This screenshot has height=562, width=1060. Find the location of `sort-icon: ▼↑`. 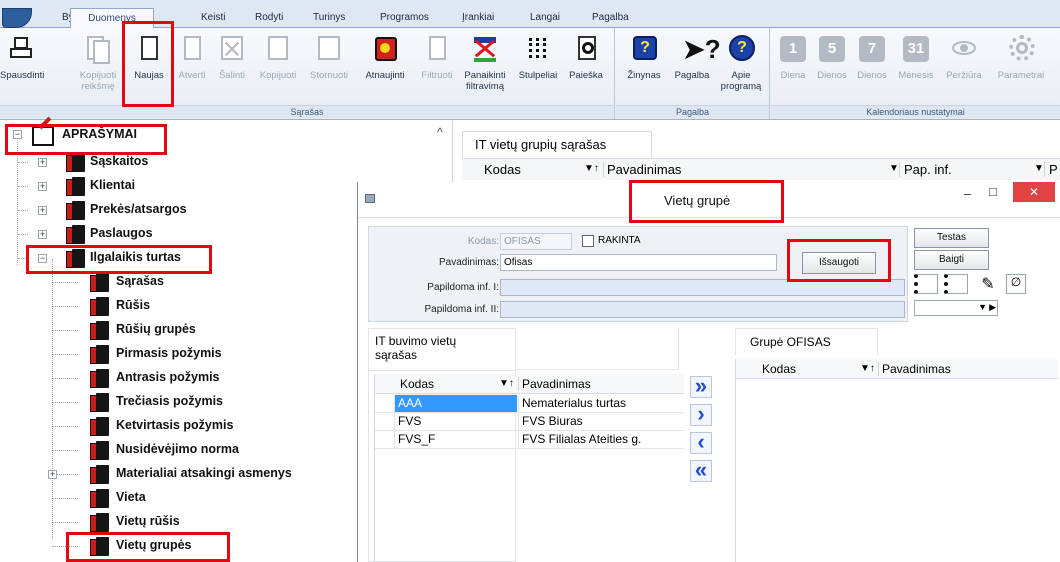

sort-icon: ▼↑ is located at coordinates (591, 168).